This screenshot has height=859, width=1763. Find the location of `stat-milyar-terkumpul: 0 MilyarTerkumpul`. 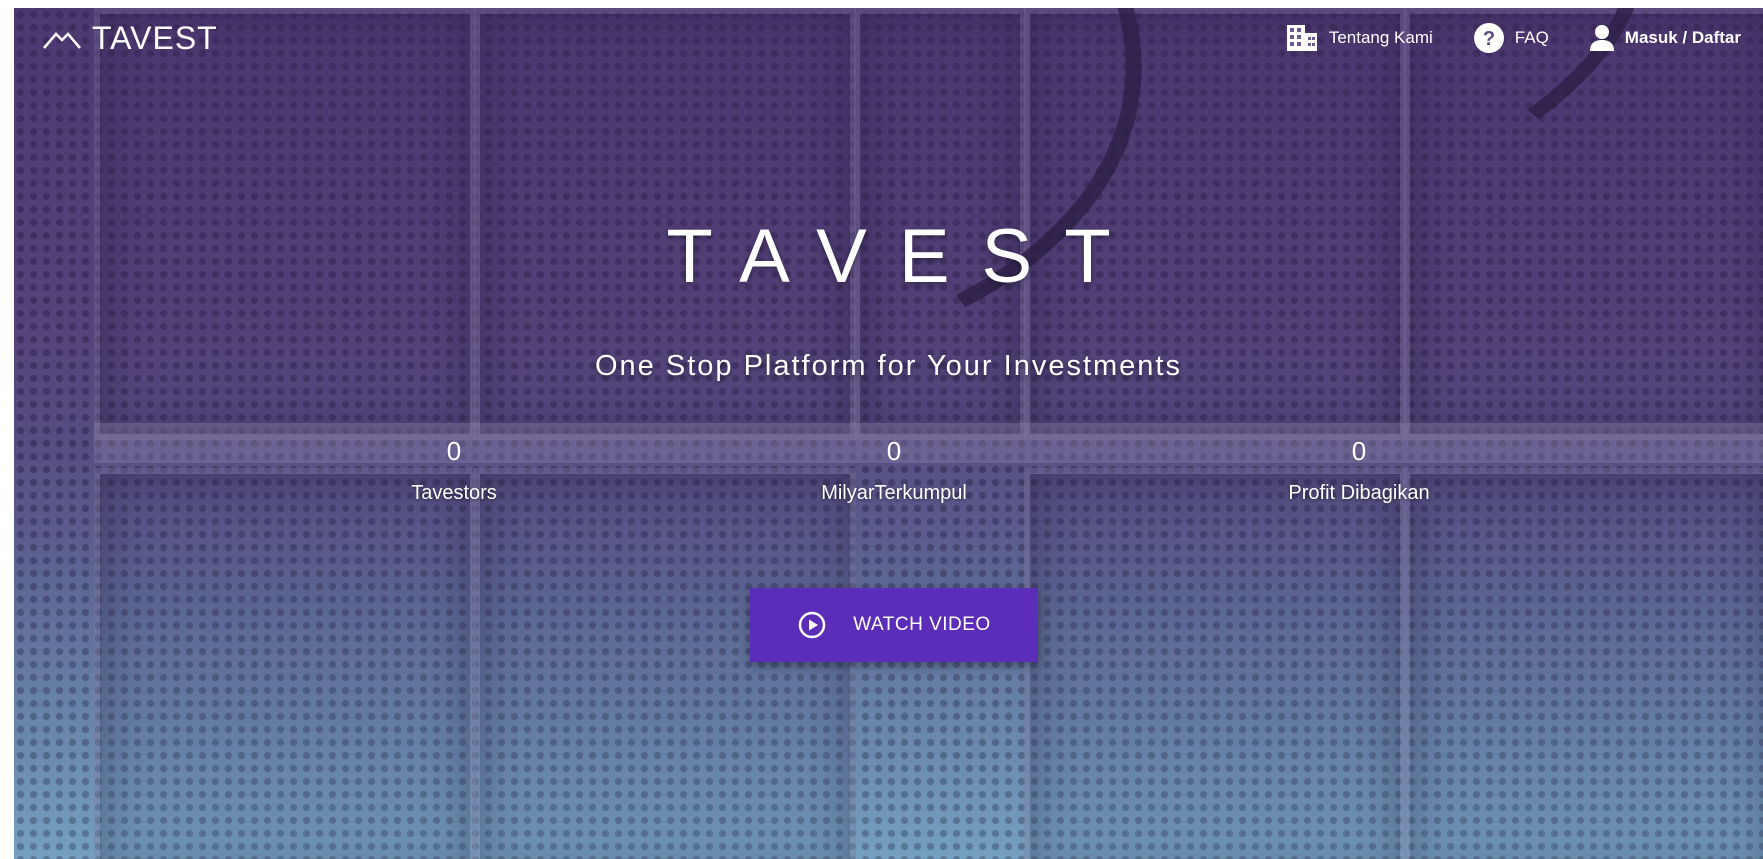

stat-milyar-terkumpul: 0 MilyarTerkumpul is located at coordinates (894, 470).